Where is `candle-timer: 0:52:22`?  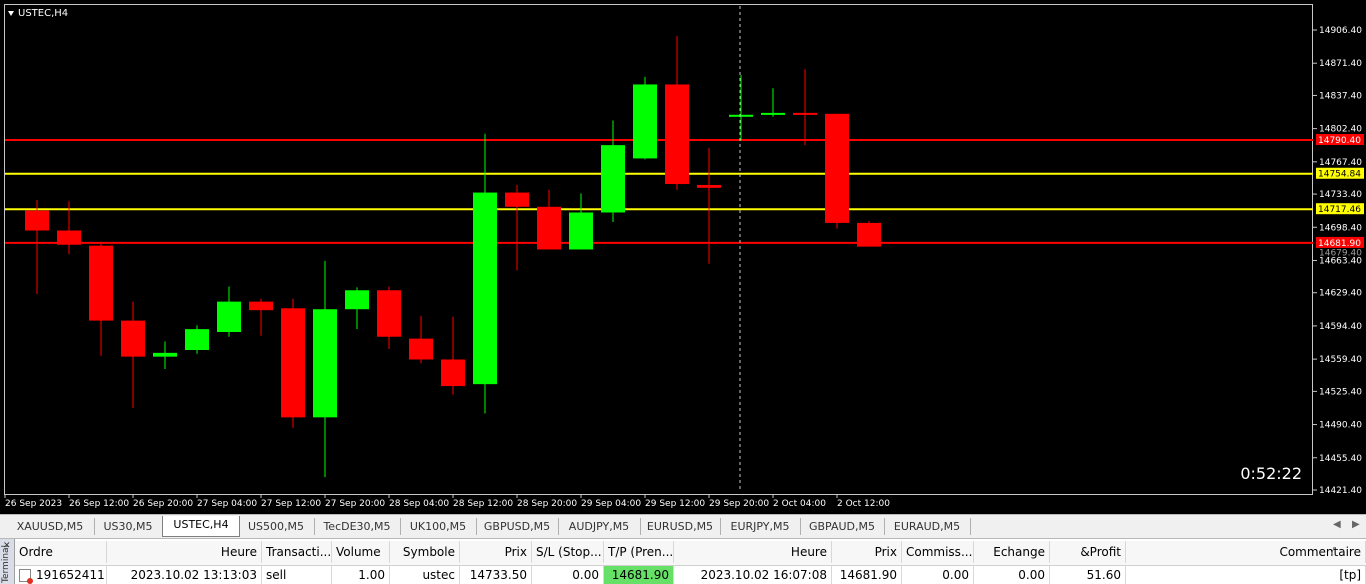
candle-timer: 0:52:22 is located at coordinates (1271, 473).